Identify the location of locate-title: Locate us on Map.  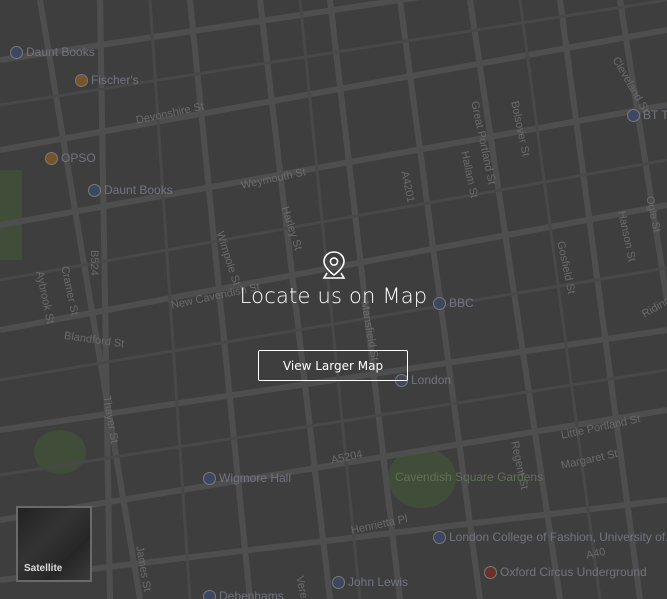
(333, 296).